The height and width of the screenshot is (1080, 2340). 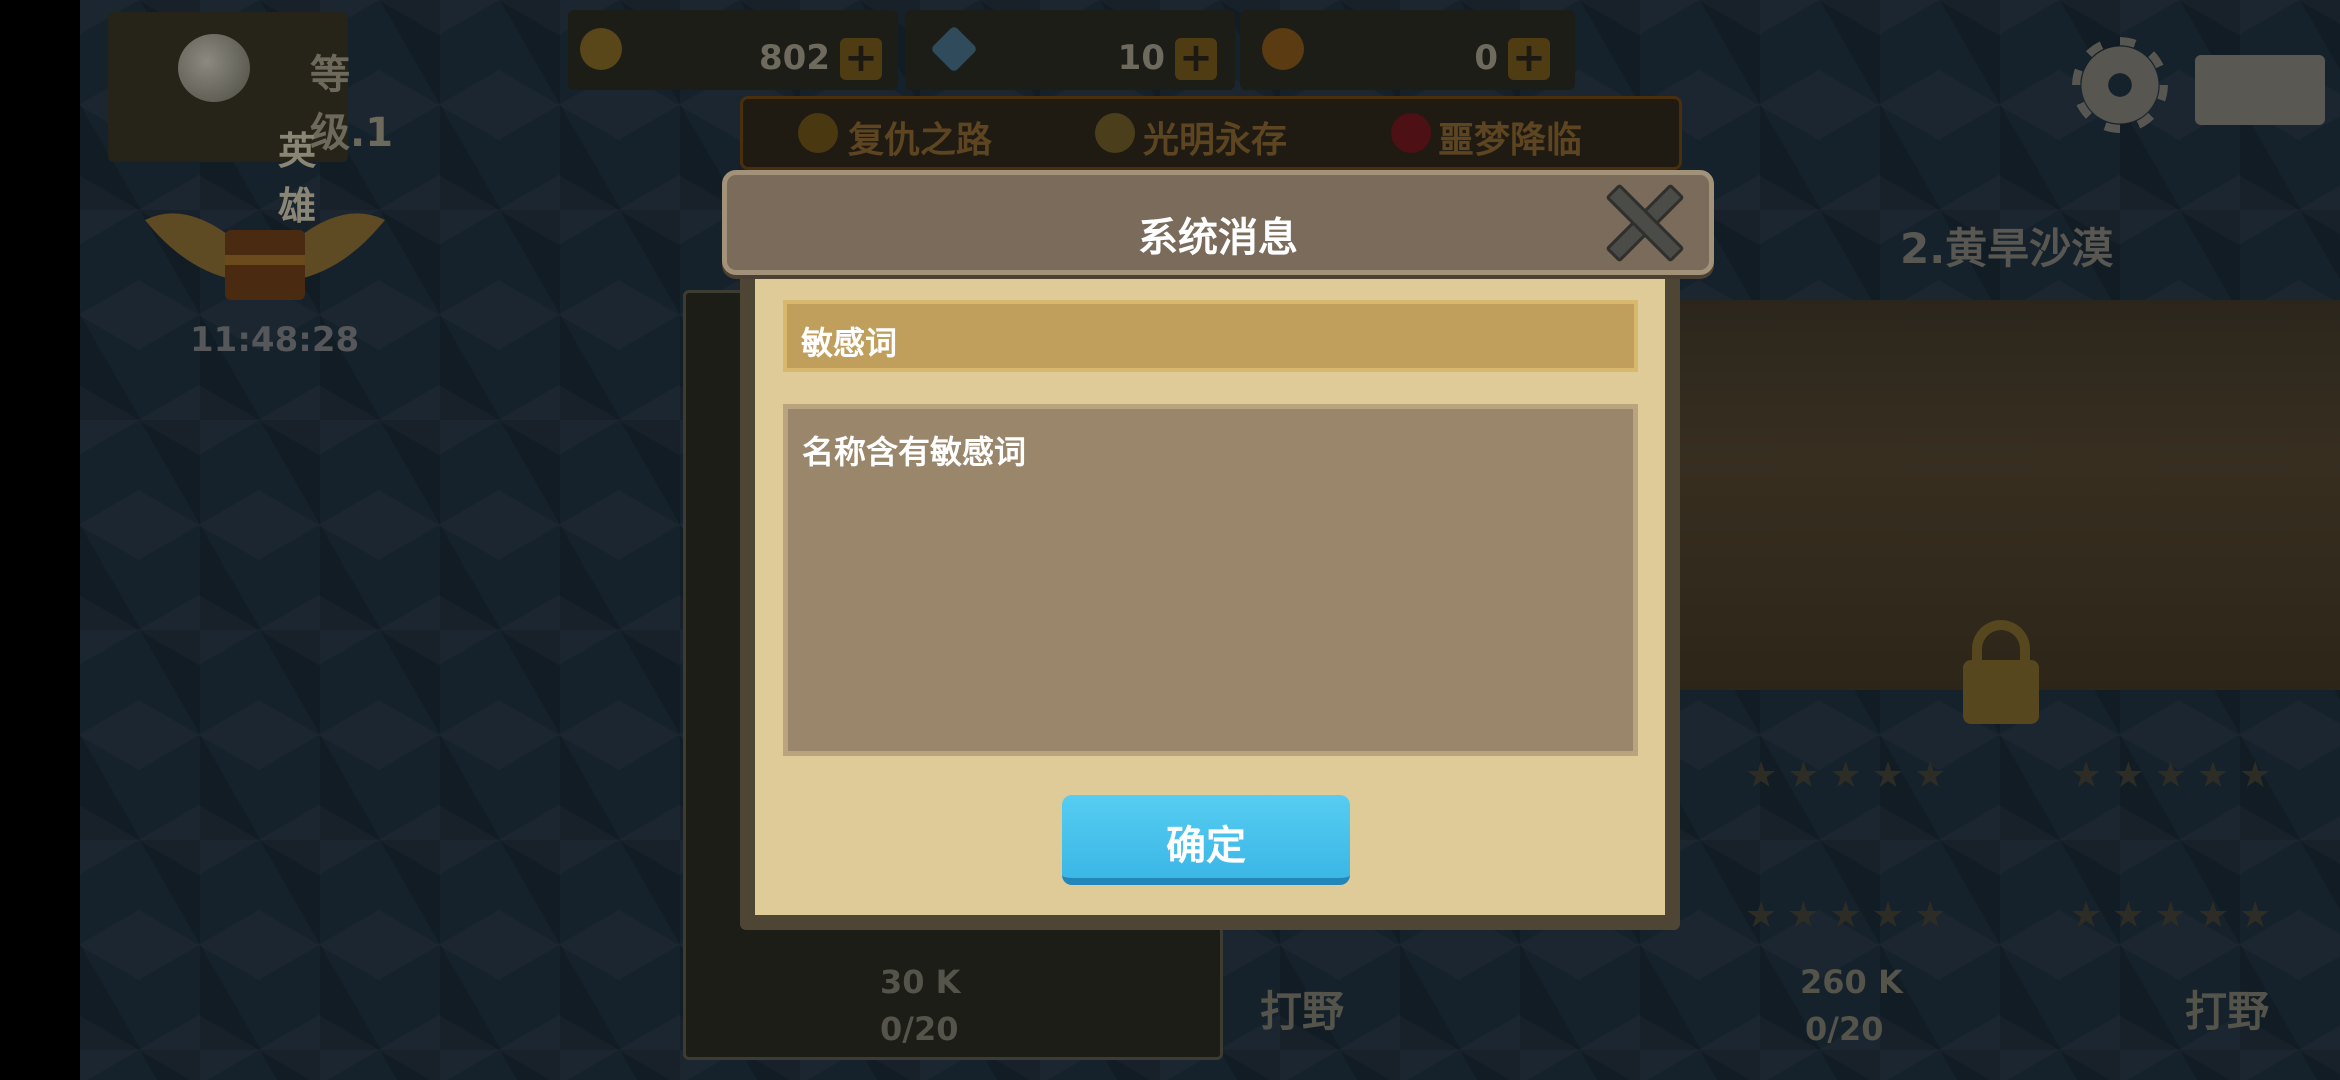 What do you see at coordinates (1218, 238) in the screenshot?
I see `dialog-title: 系统消息` at bounding box center [1218, 238].